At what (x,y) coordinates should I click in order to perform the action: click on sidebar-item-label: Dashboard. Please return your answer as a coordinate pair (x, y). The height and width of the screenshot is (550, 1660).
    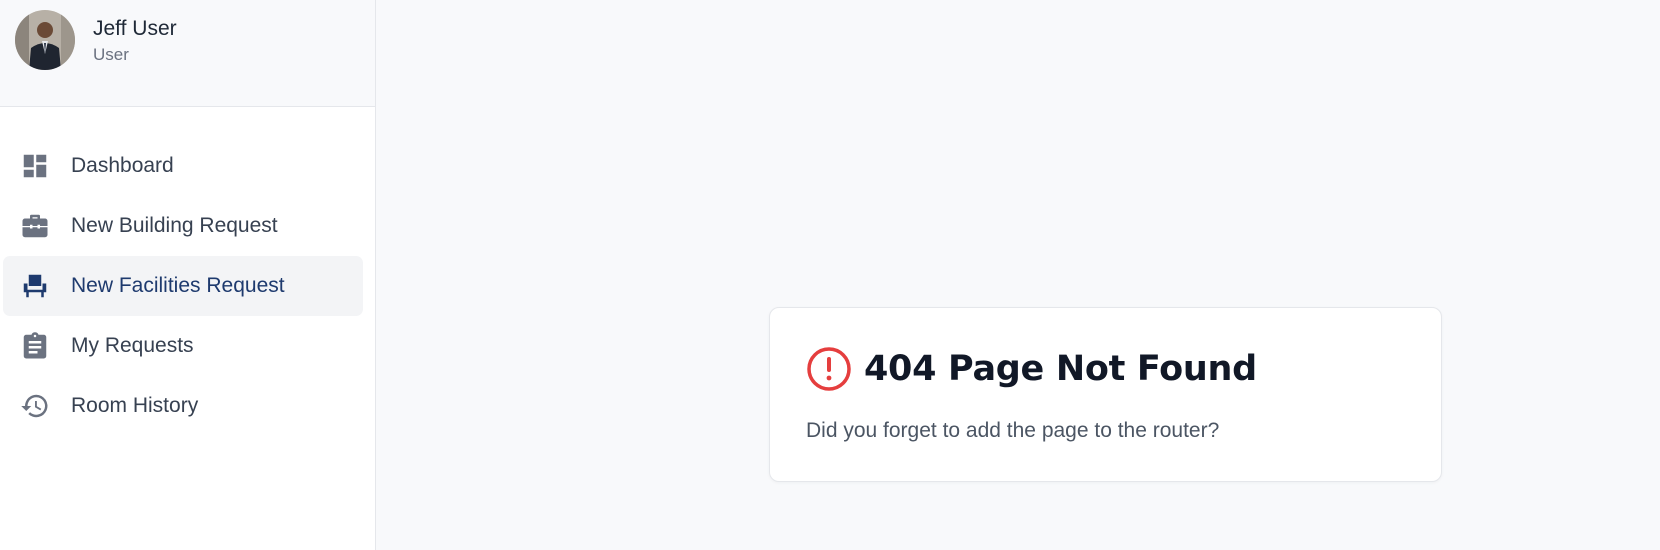
    Looking at the image, I should click on (122, 165).